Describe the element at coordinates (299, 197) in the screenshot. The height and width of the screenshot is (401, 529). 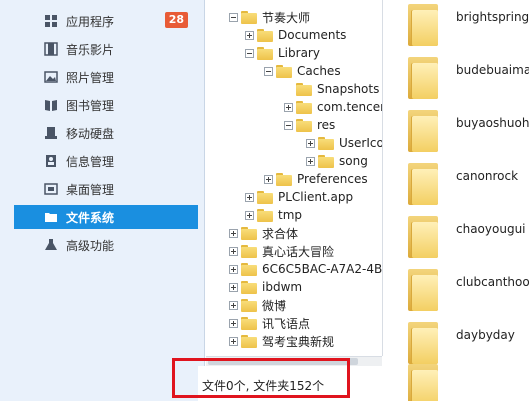
I see `tree-node: PLClient.app` at that location.